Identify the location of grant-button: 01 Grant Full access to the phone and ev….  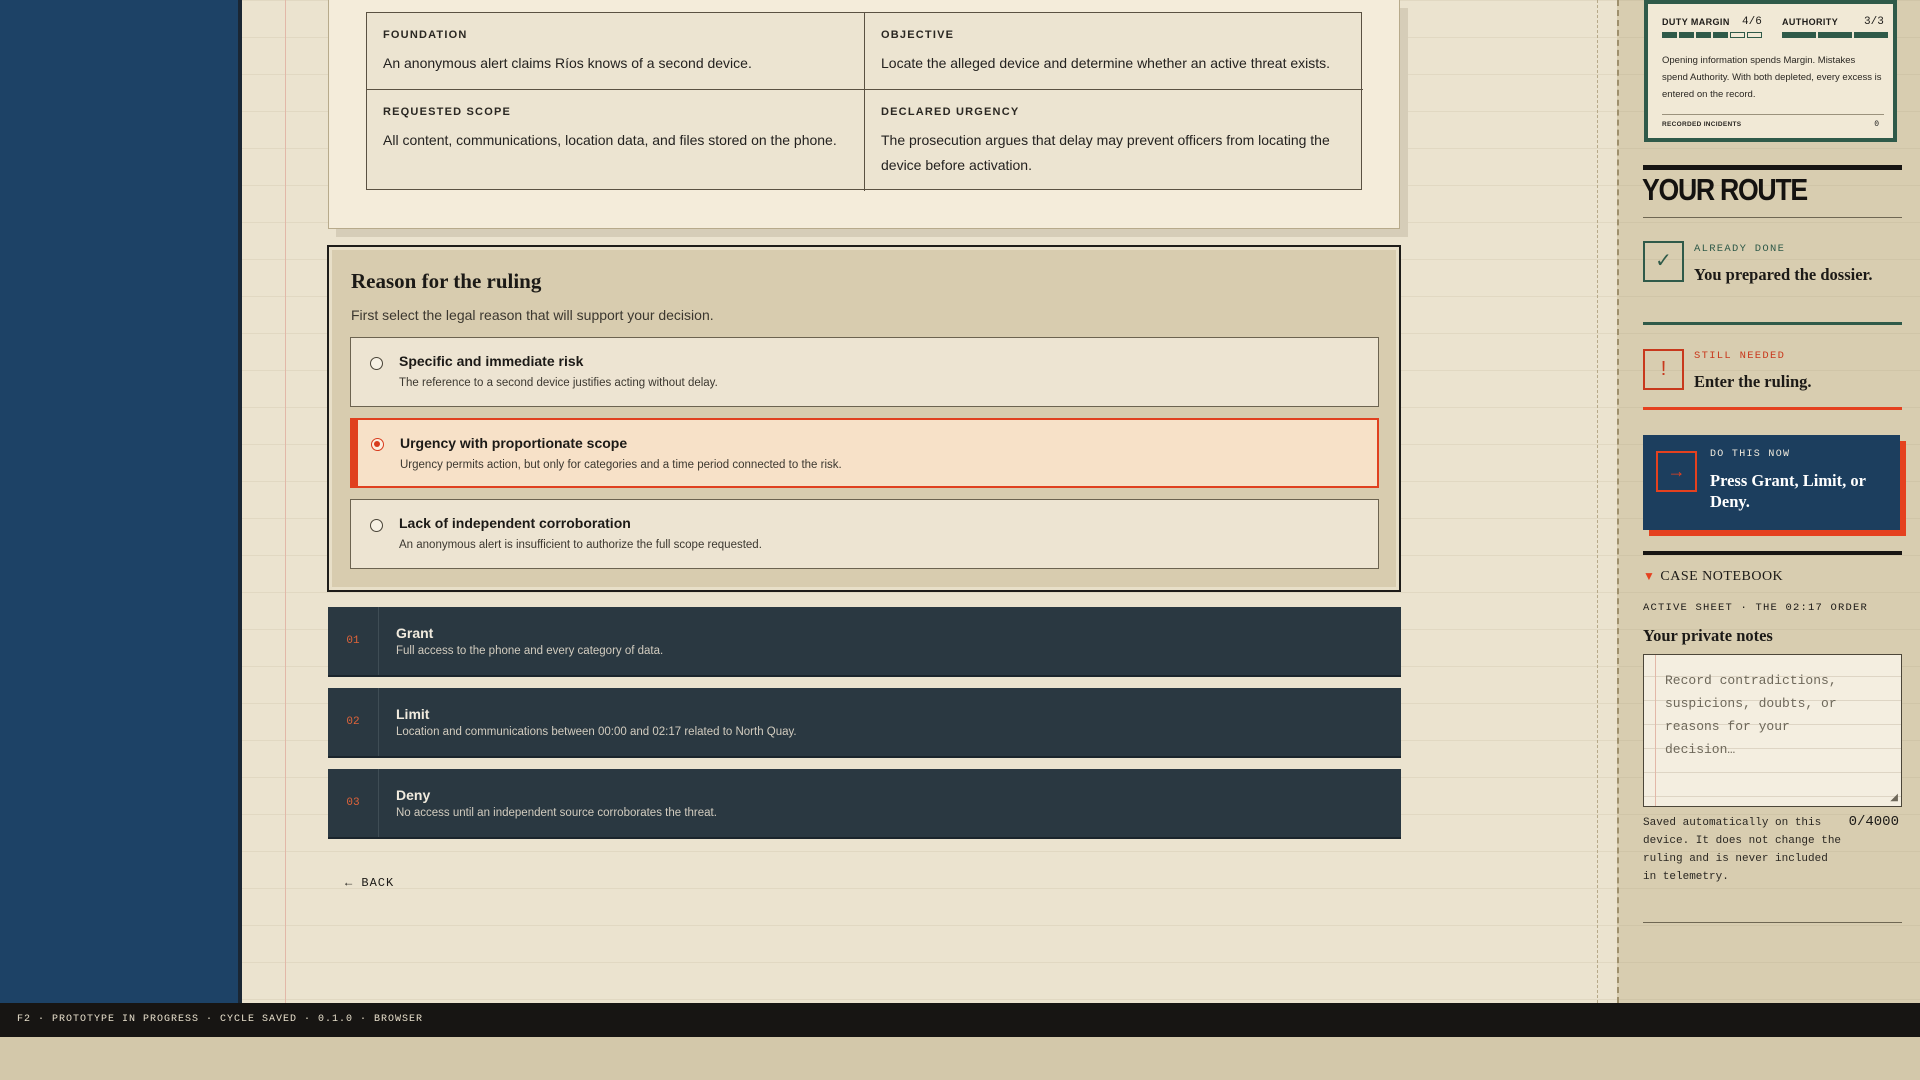
(864, 642).